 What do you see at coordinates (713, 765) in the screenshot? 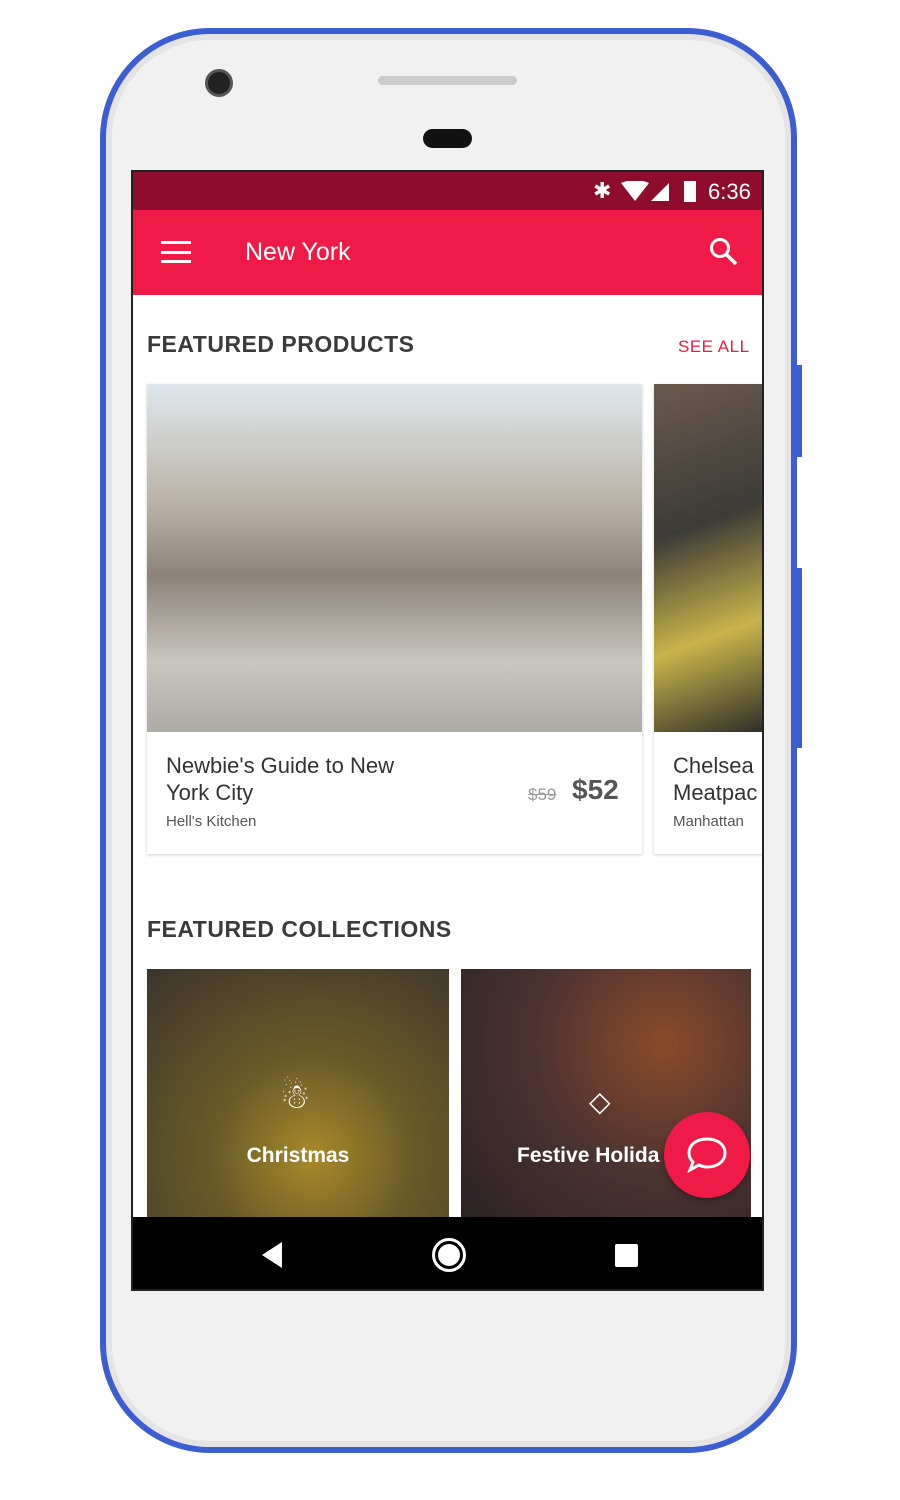
I see `product-title: Chelsea` at bounding box center [713, 765].